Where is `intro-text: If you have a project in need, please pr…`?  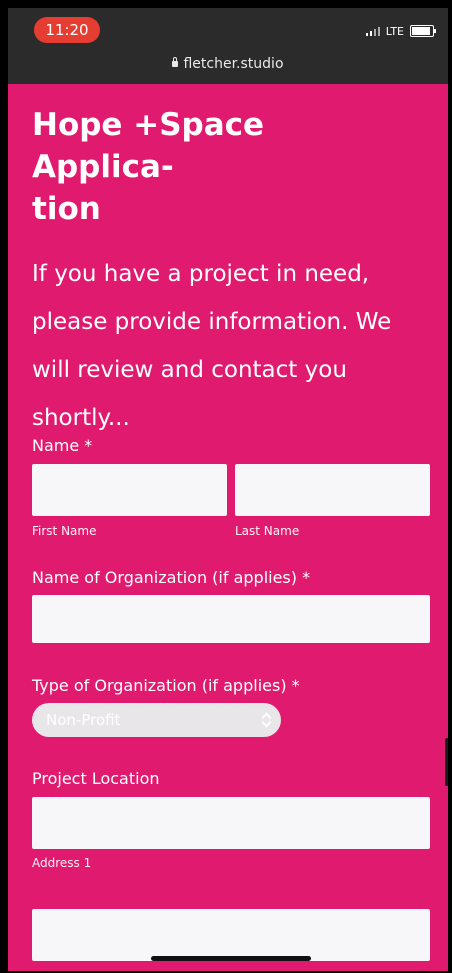 intro-text: If you have a project in need, please pr… is located at coordinates (212, 346).